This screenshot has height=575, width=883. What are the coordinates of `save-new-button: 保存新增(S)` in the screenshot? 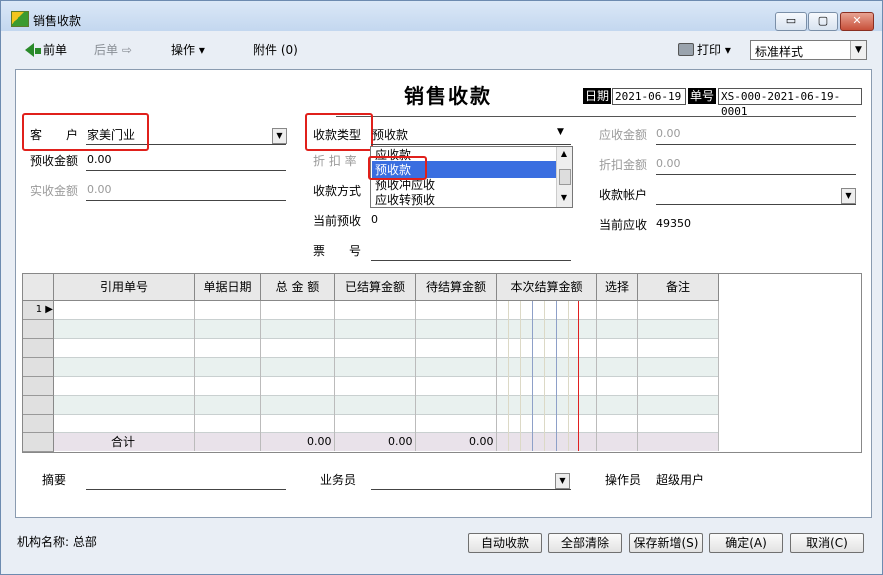 It's located at (666, 543).